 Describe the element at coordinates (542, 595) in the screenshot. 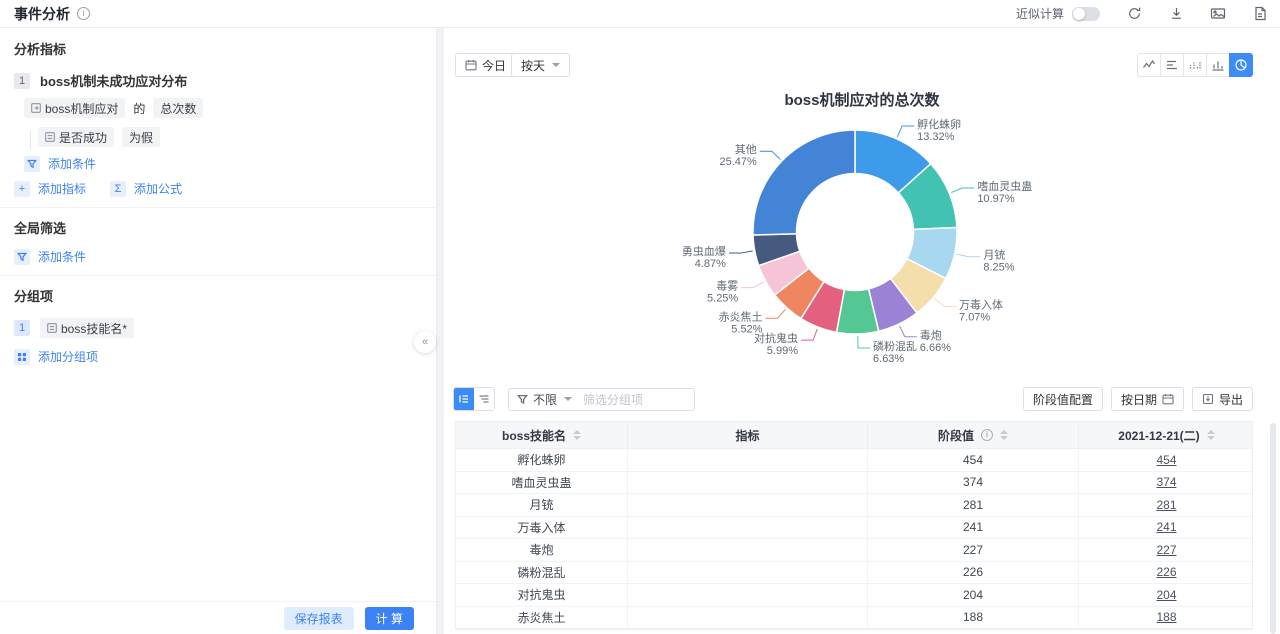

I see `cell-skill: 对抗鬼虫` at that location.